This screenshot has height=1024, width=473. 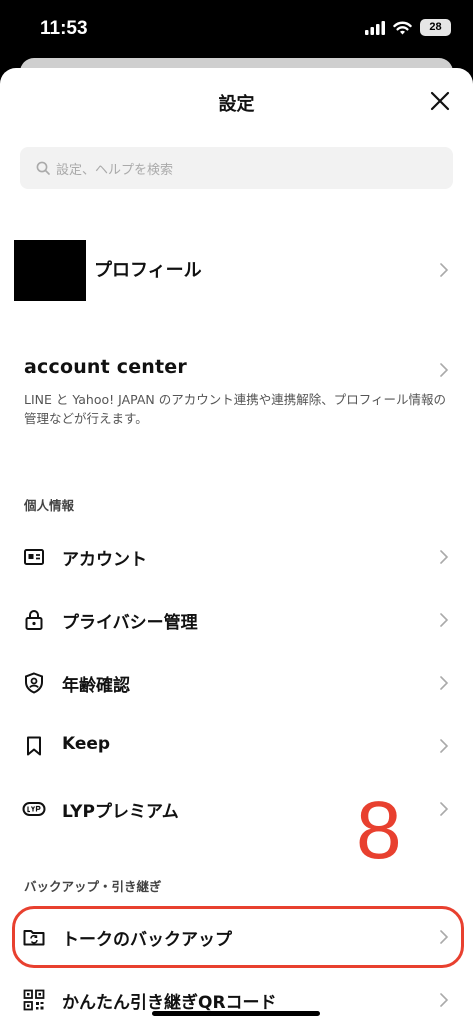 I want to click on settings-item-label: かんたん引き継ぎQRコード, so click(x=169, y=1003).